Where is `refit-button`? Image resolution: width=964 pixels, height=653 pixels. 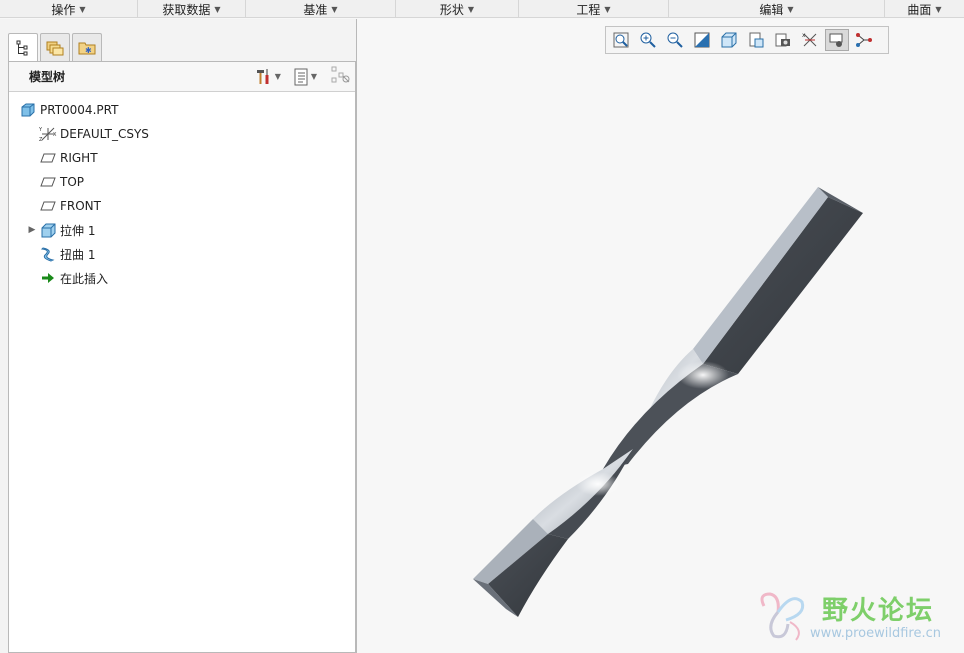 refit-button is located at coordinates (621, 40).